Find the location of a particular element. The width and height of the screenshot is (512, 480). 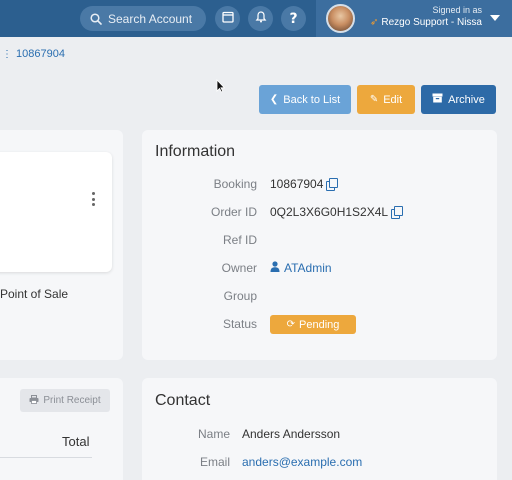

group-label: Group is located at coordinates (240, 296).